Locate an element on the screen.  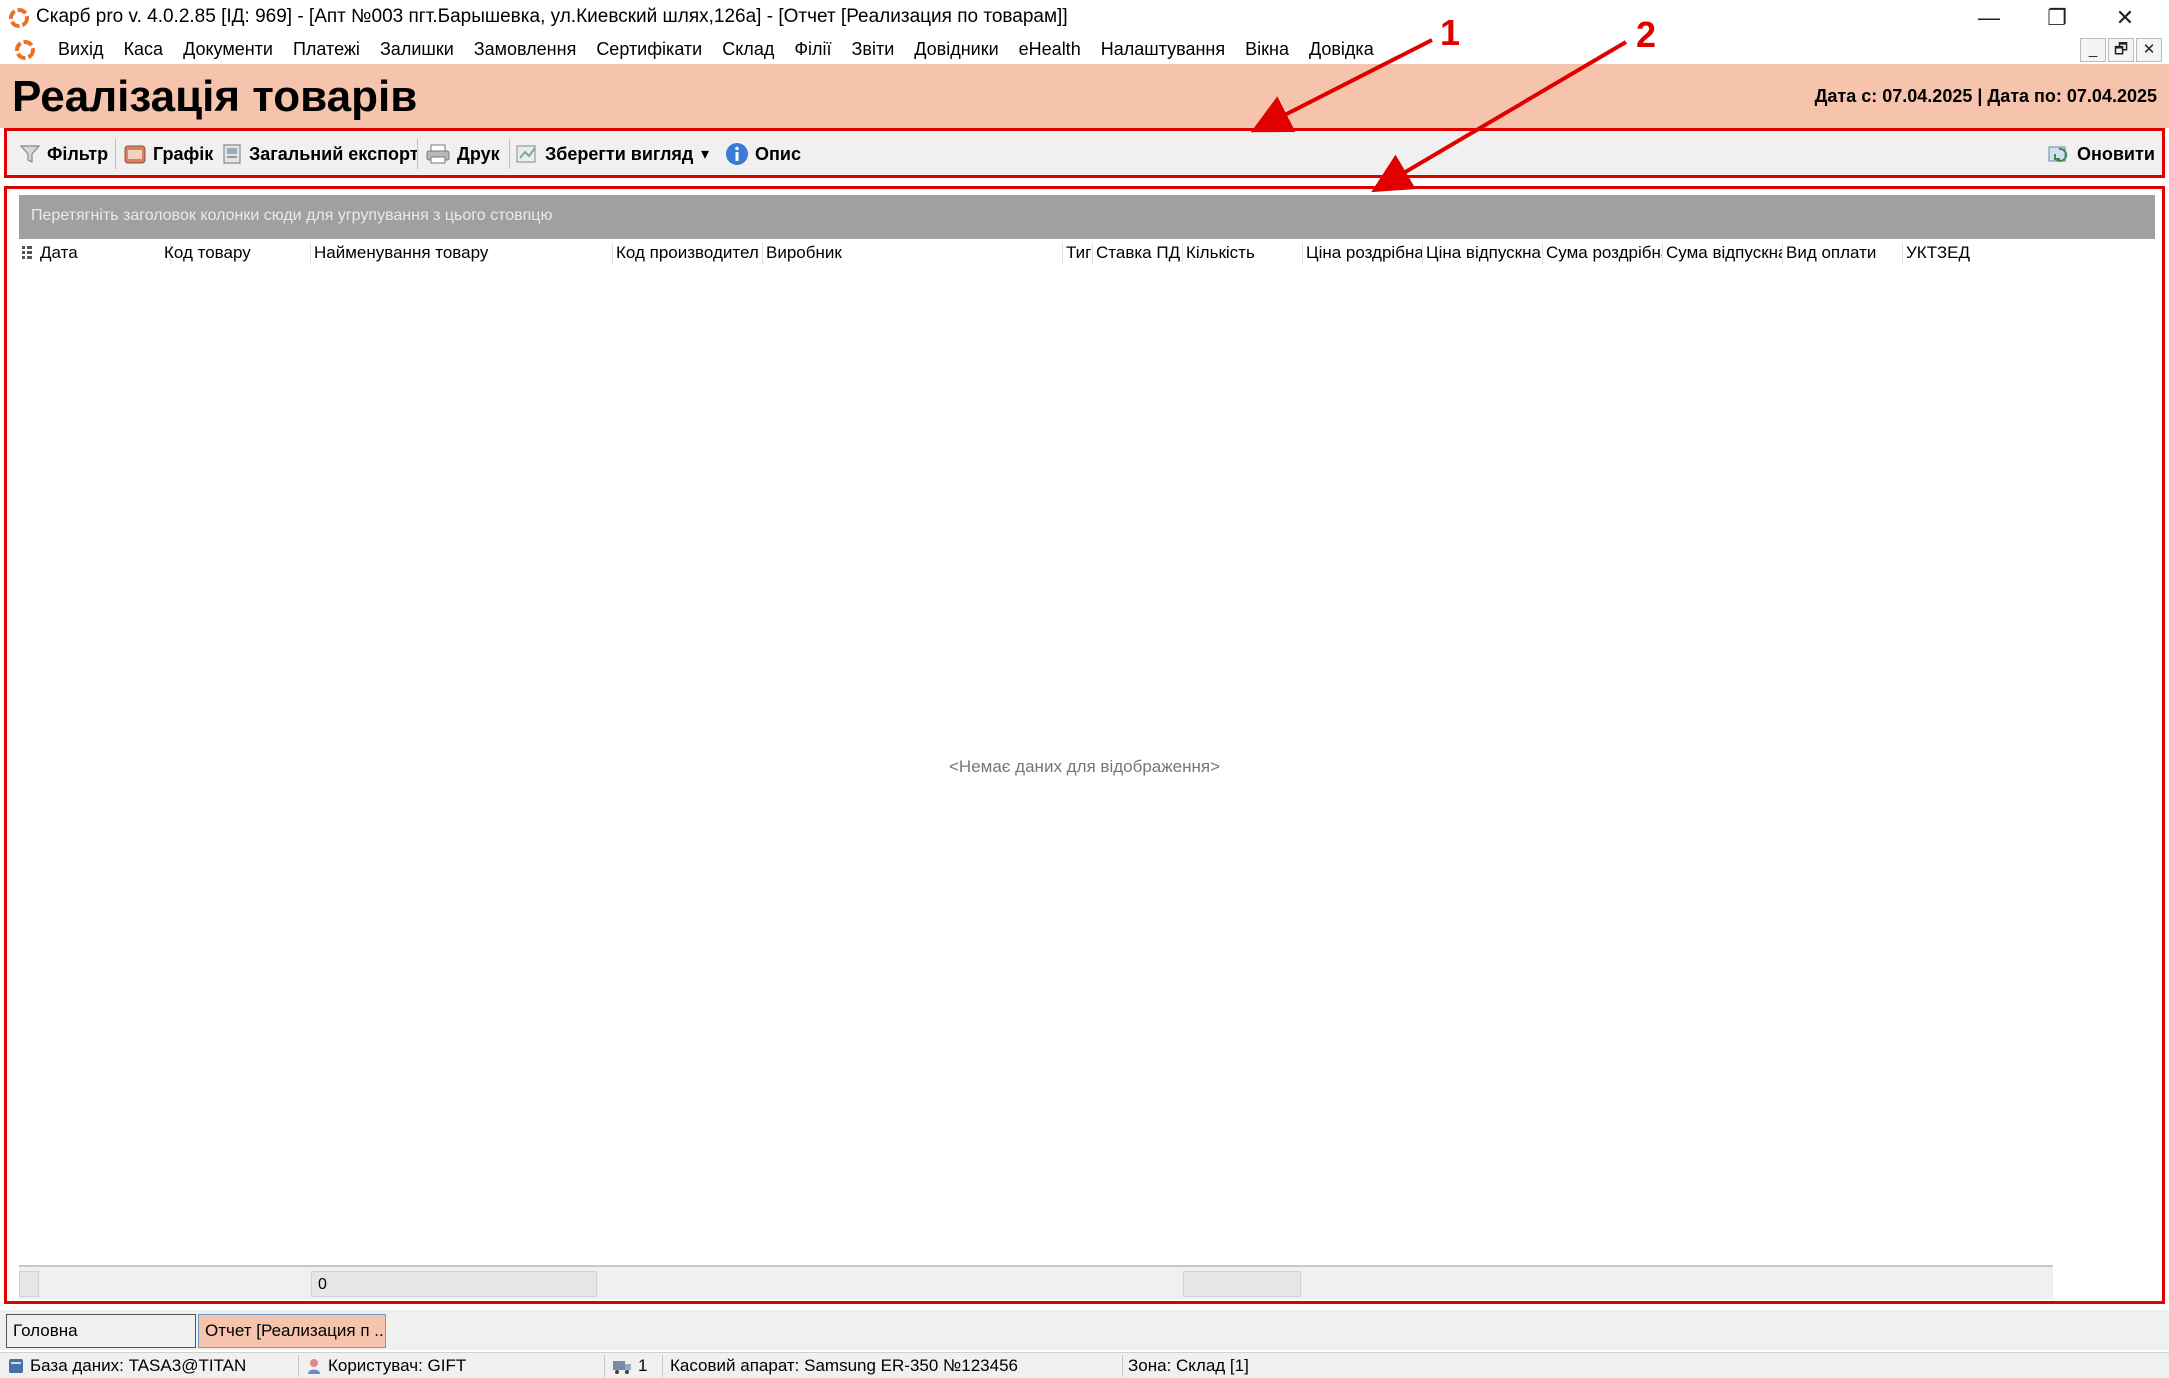
annotation-label-1: 1 is located at coordinates (1450, 32).